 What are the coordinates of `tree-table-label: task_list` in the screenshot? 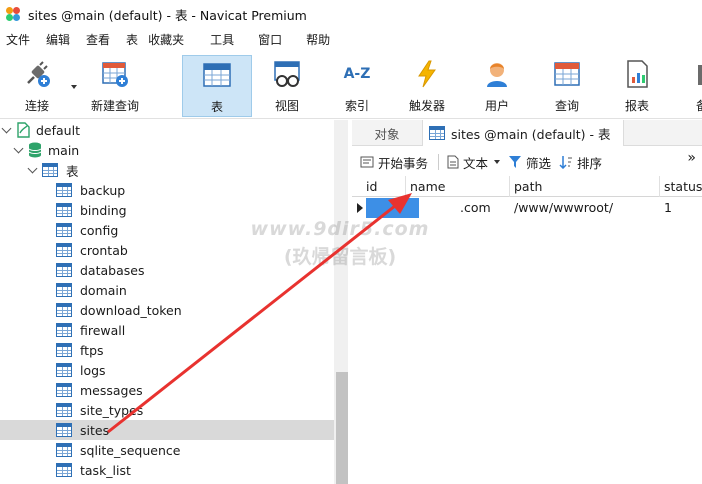 It's located at (105, 470).